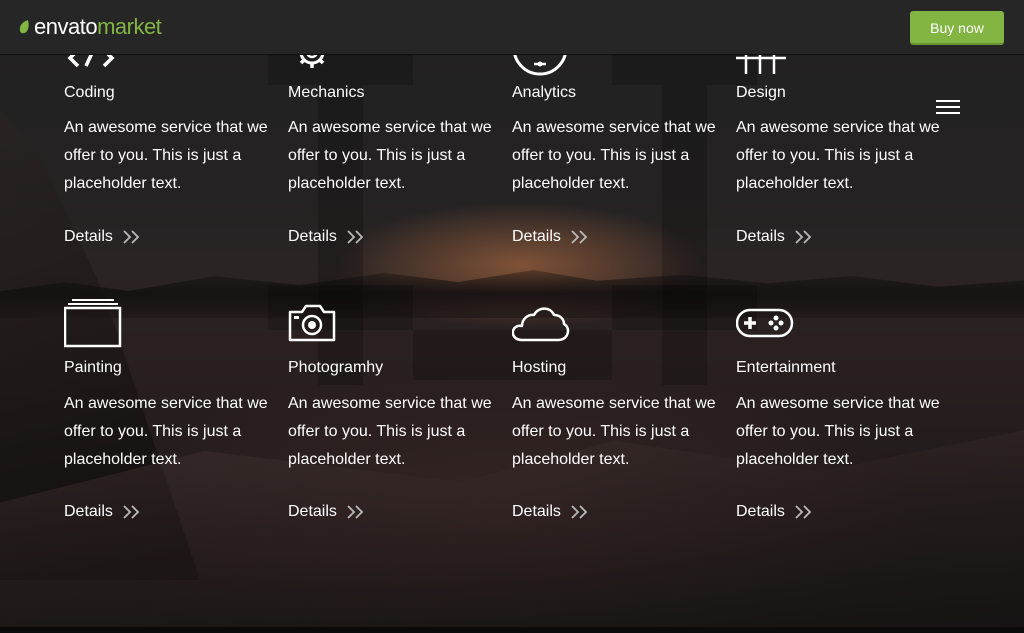 The width and height of the screenshot is (1024, 633). I want to click on envato-market-logo: envato market, so click(90, 27).